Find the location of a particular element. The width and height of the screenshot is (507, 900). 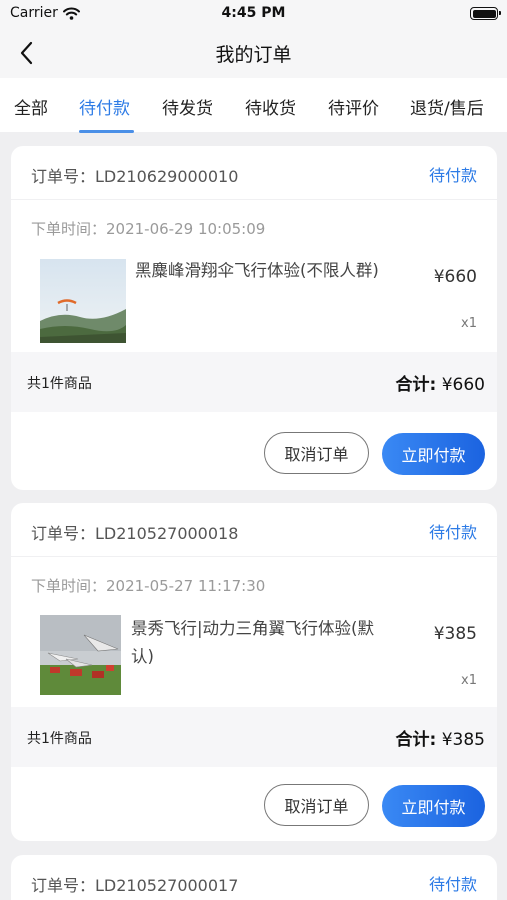

order-time: 下单时间：2021-05-27 11:17:30 is located at coordinates (148, 586).